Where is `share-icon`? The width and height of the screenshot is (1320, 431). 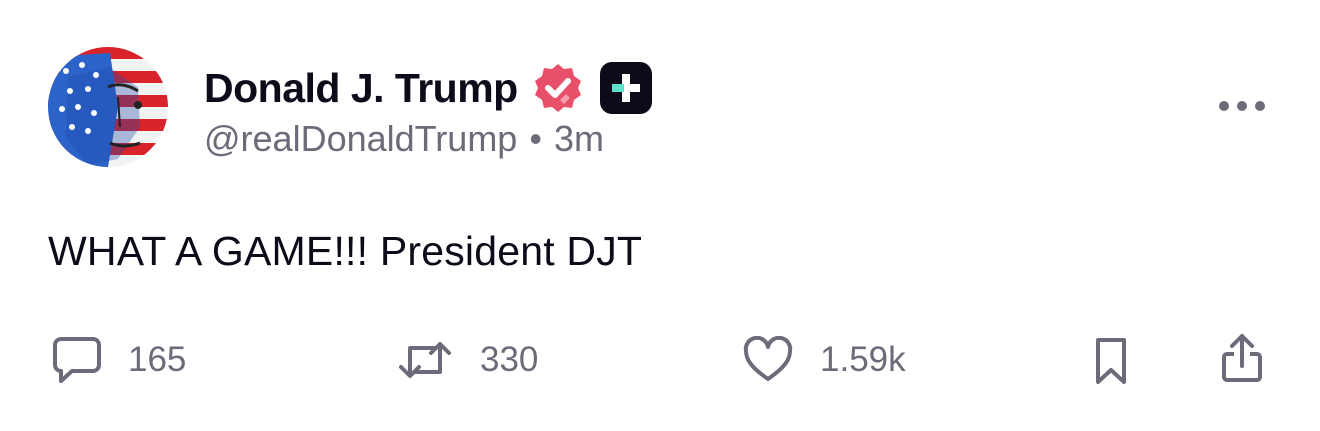
share-icon is located at coordinates (1242, 358).